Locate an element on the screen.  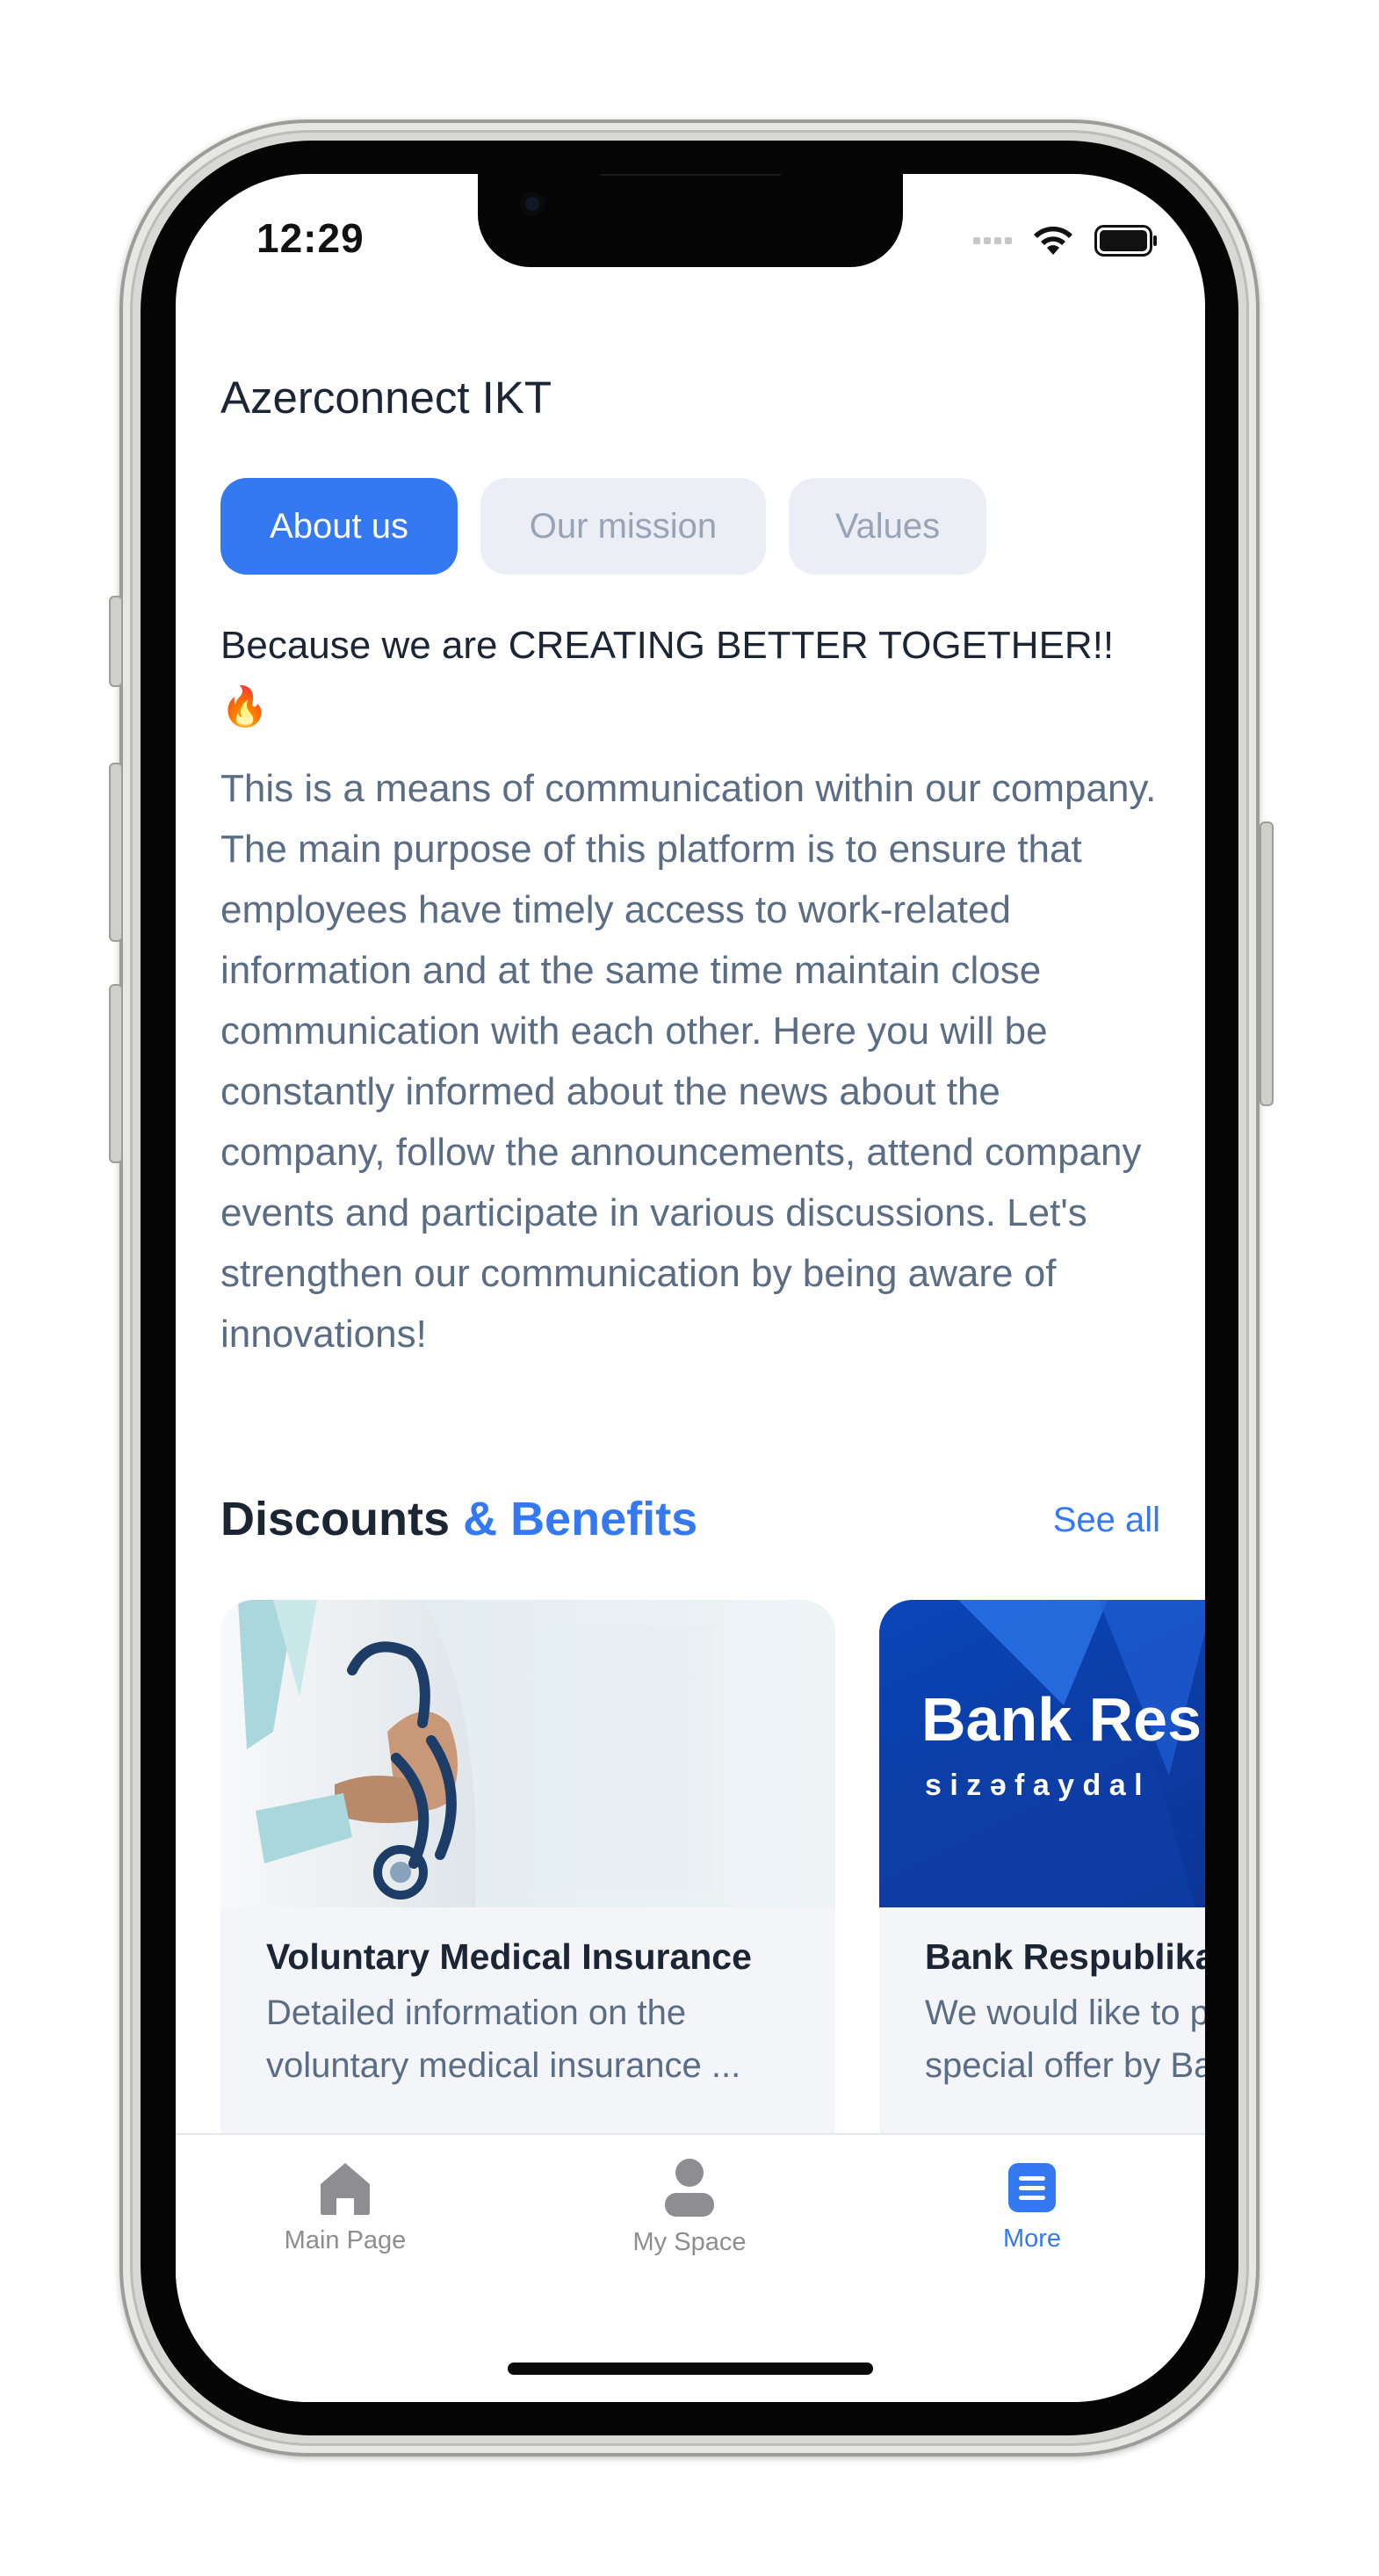
power-button is located at coordinates (1267, 963).